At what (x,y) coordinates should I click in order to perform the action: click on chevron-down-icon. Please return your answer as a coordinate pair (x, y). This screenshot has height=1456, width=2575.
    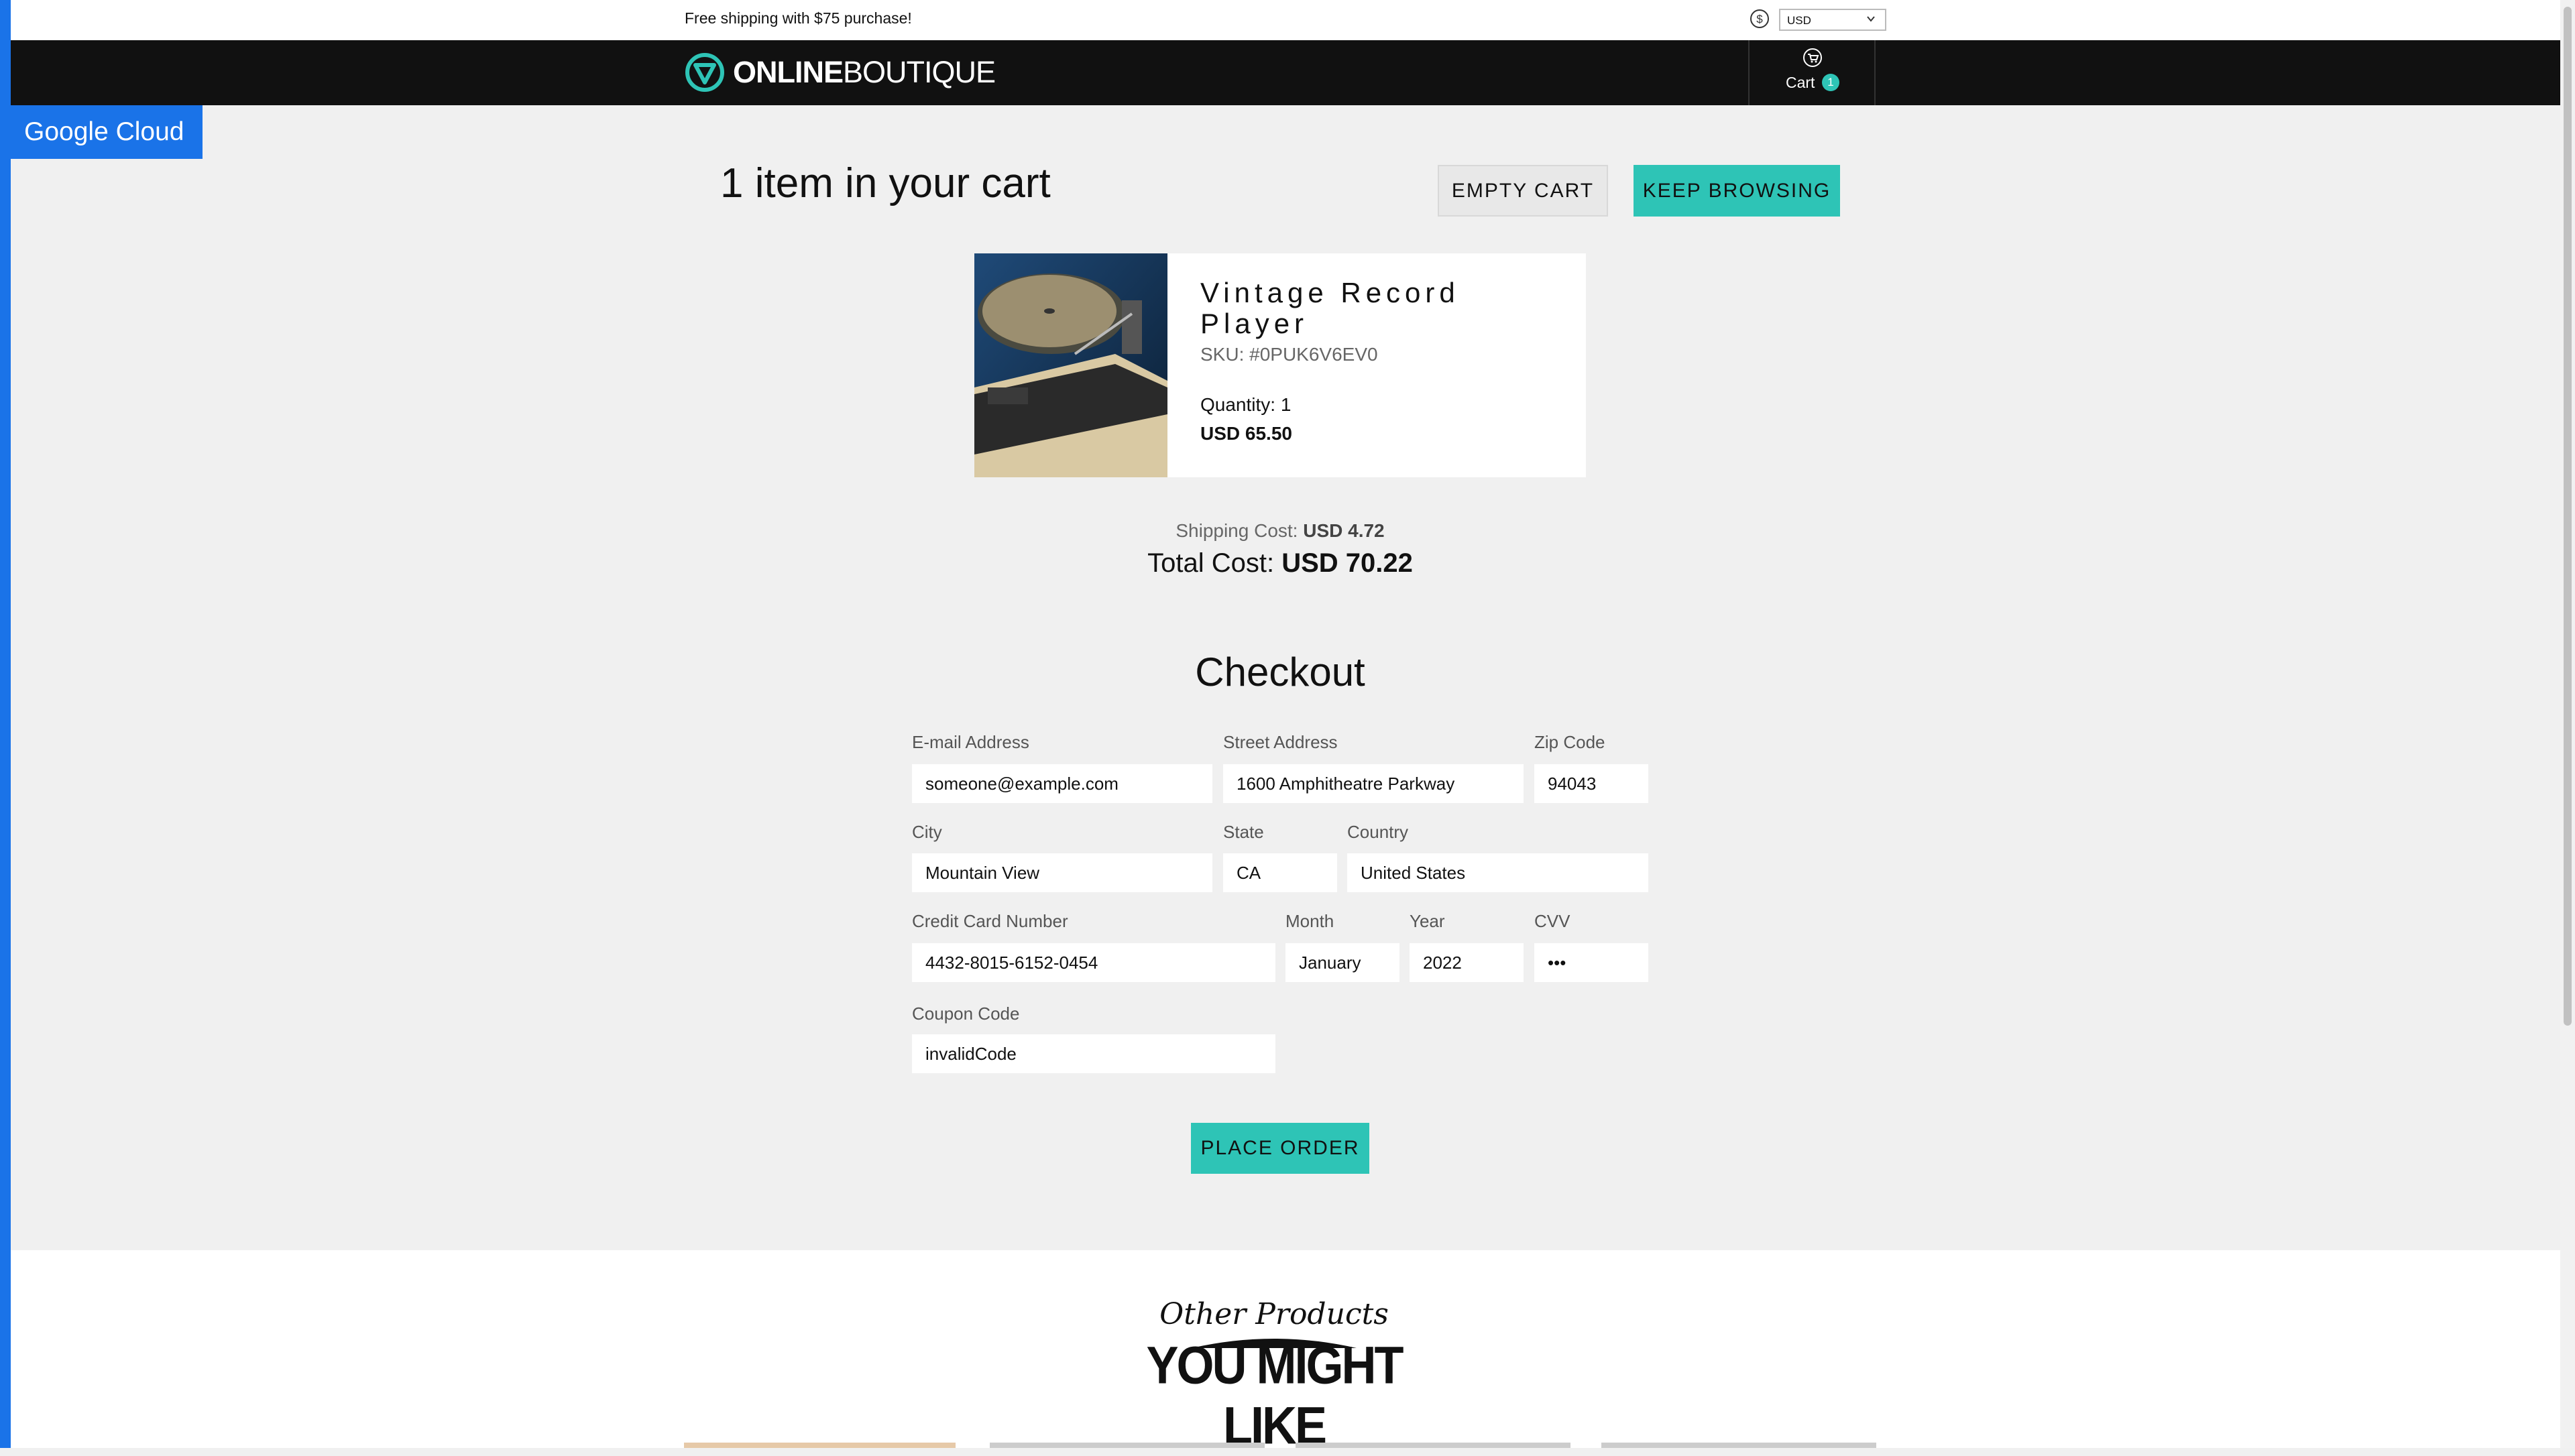
    Looking at the image, I should click on (1871, 19).